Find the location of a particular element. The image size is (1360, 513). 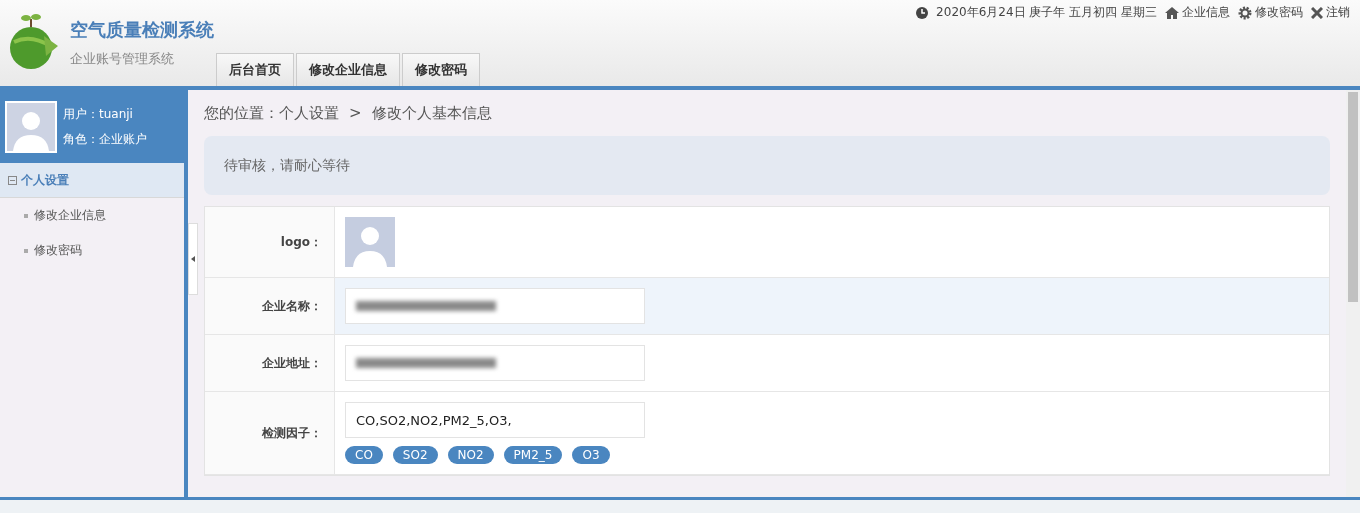

factor-tag: SO2 is located at coordinates (415, 455).